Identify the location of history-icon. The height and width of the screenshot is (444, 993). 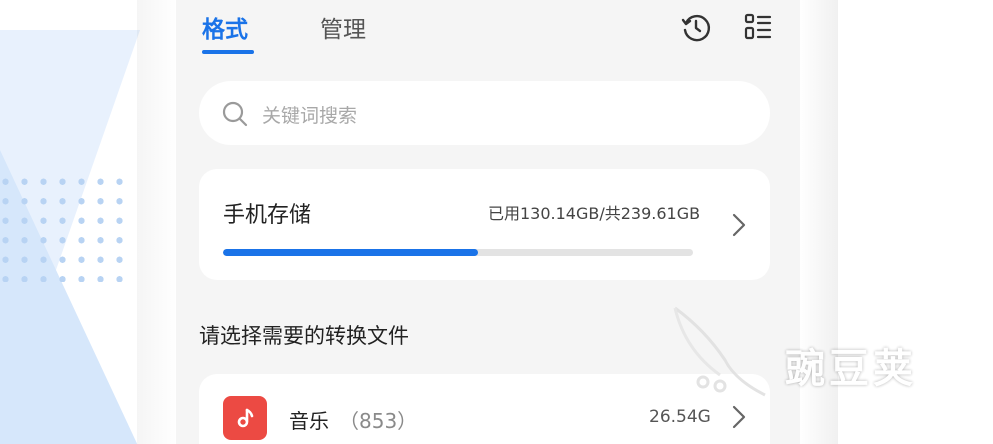
(695, 28).